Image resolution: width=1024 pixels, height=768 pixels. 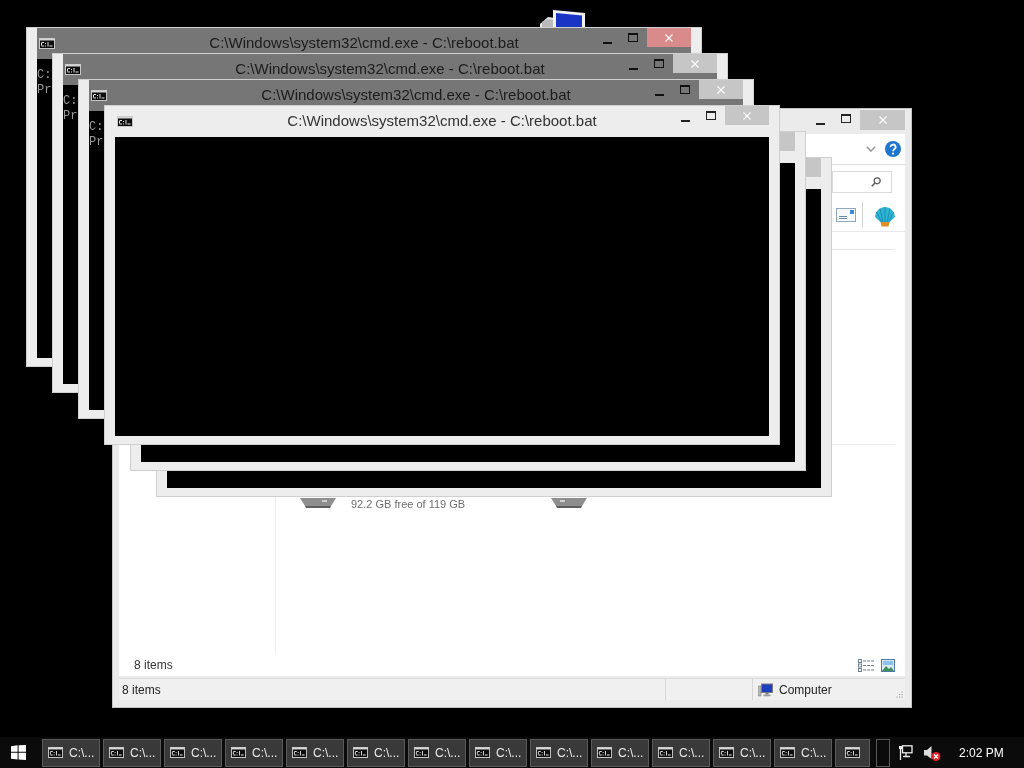 I want to click on network-icon, so click(x=906, y=752).